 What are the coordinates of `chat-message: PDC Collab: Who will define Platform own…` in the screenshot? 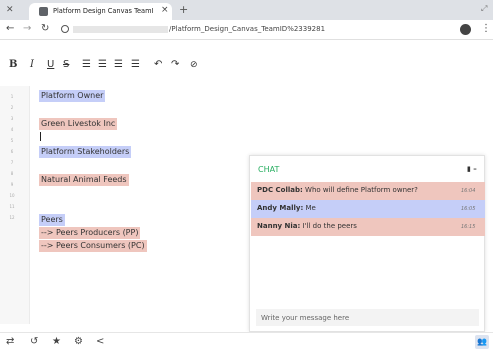 It's located at (368, 191).